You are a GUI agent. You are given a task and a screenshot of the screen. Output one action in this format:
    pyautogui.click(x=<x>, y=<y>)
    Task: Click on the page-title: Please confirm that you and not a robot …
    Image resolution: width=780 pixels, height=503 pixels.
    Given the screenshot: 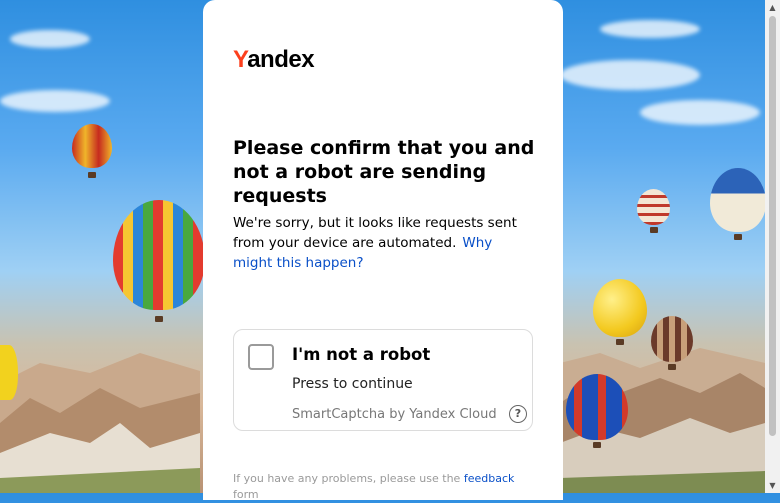 What is the action you would take?
    pyautogui.click(x=384, y=172)
    